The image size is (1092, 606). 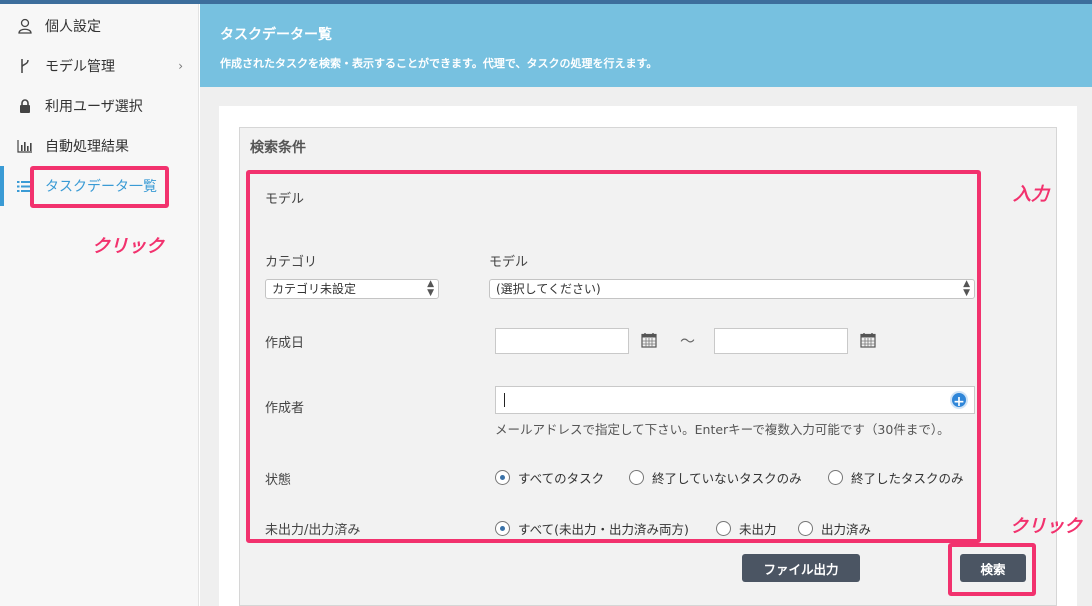 I want to click on annotation-input: 入力, so click(x=1031, y=194).